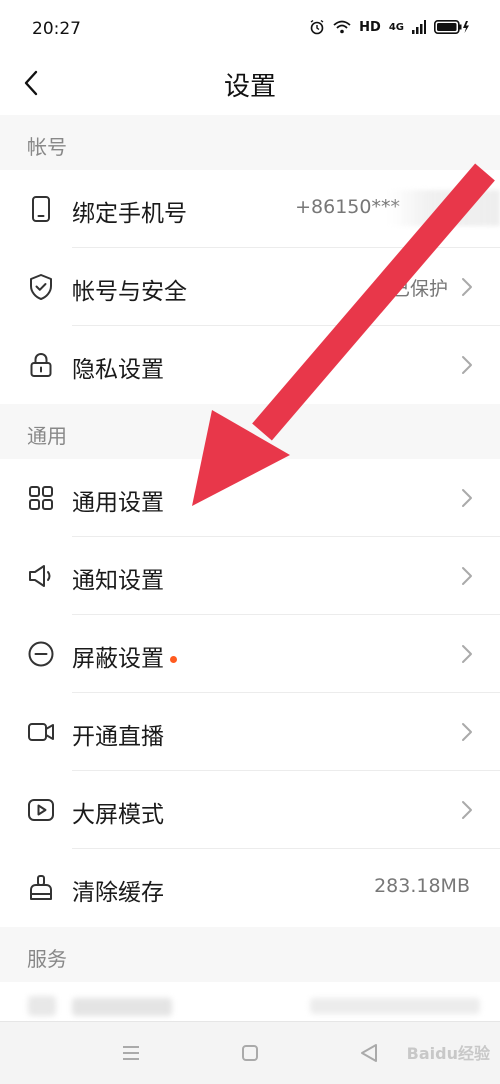 The image size is (500, 1084). I want to click on nav-bar: 设置, so click(250, 87).